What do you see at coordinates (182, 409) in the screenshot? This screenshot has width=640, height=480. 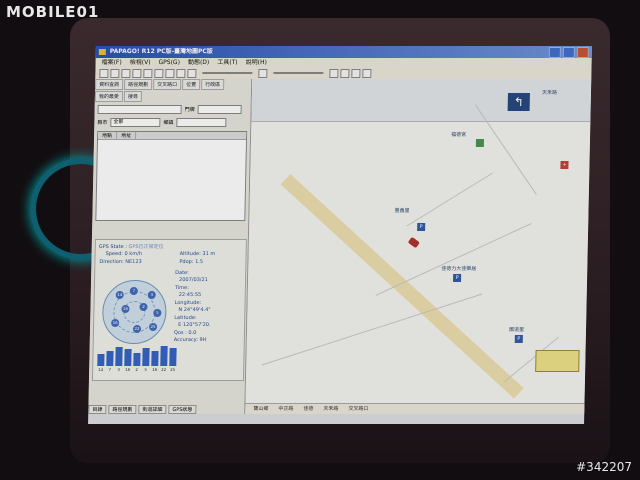 I see `tab-gps-status: GPS狀態` at bounding box center [182, 409].